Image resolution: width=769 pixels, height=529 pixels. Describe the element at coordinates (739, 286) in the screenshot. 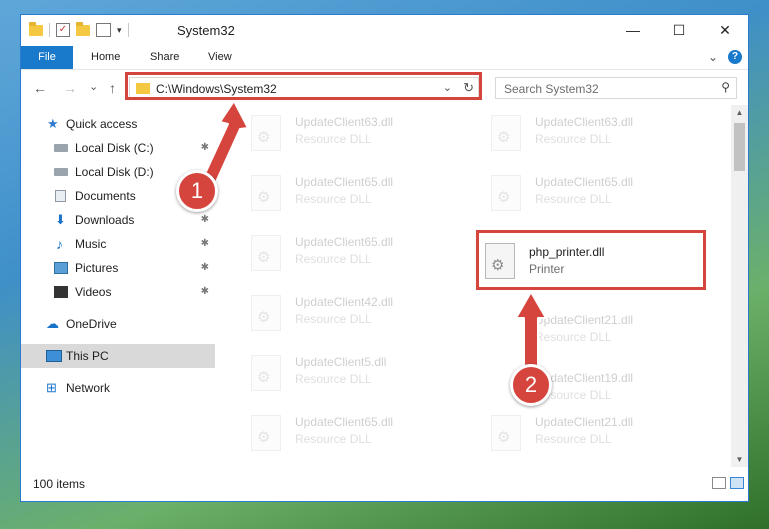

I see `vertical-scrollbar: ▲ ▼` at that location.